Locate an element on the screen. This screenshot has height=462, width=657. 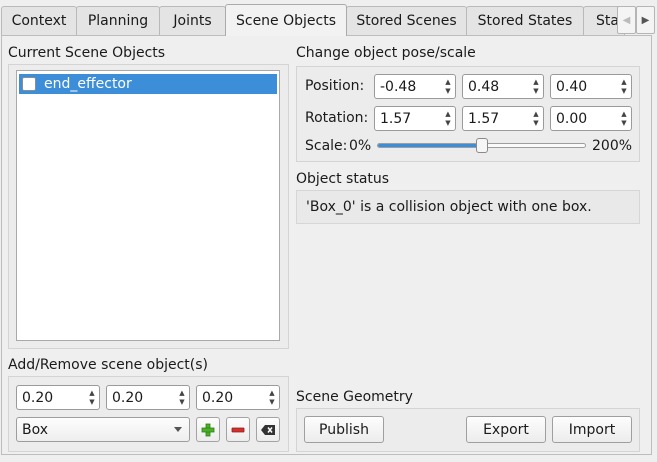
rotation-x-spinbox: 1.57 ▲ ▼ is located at coordinates (415, 118).